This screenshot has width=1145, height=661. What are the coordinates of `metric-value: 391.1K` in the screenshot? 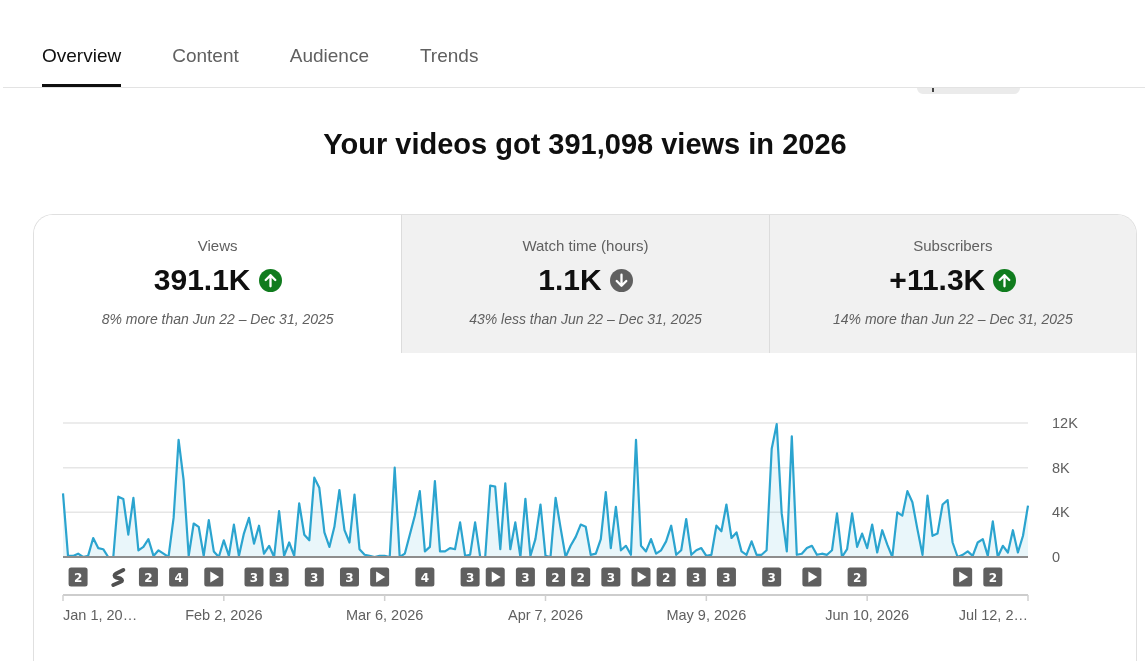 It's located at (202, 280).